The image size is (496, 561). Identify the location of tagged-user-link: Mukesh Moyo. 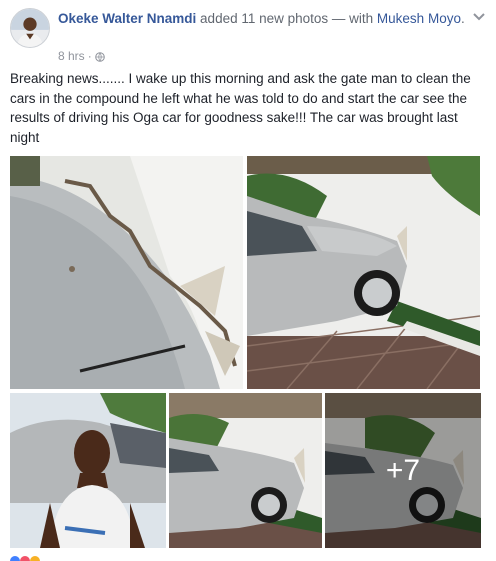
(419, 18).